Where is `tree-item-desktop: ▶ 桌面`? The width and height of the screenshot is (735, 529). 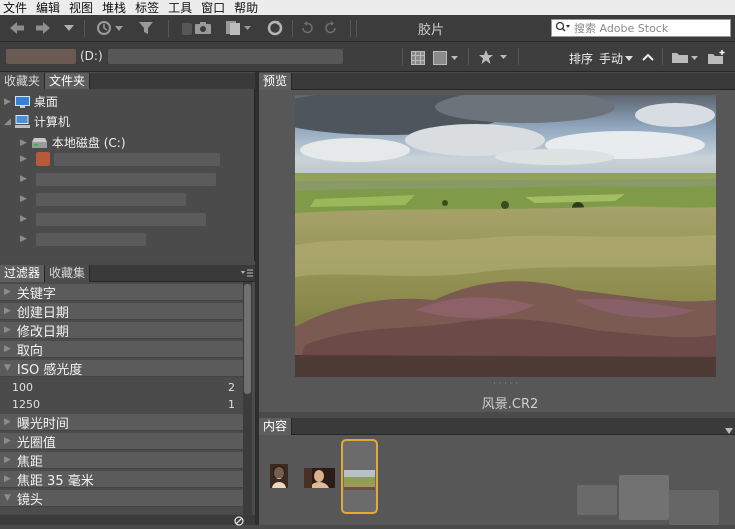
tree-item-desktop: ▶ 桌面 is located at coordinates (31, 101).